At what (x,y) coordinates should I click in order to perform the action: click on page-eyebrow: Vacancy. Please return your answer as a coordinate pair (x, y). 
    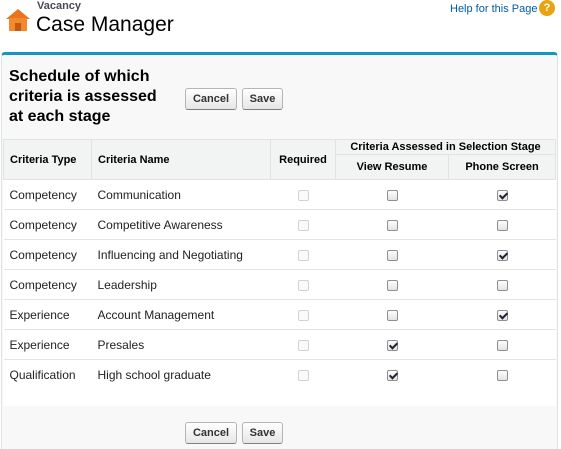
    Looking at the image, I should click on (59, 6).